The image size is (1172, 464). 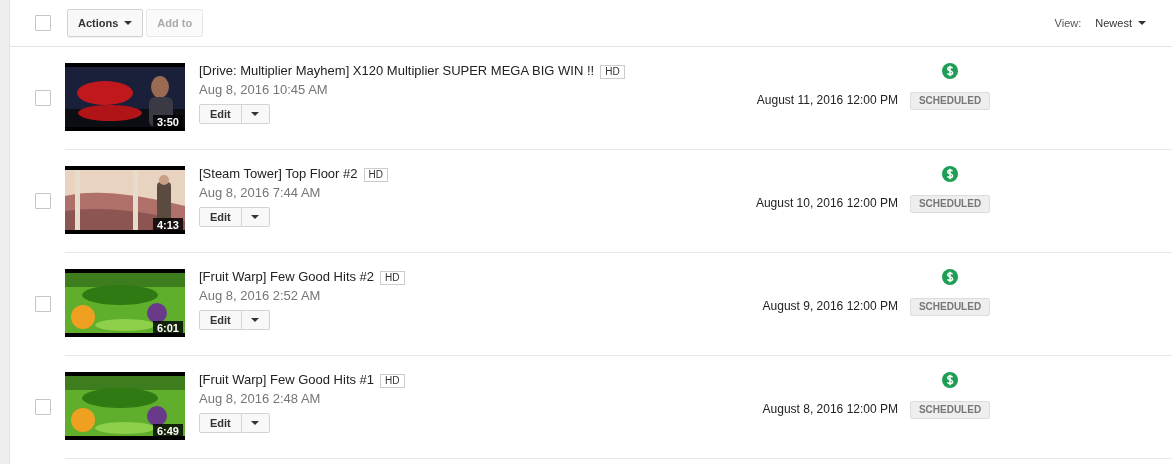 What do you see at coordinates (287, 276) in the screenshot?
I see `video-title: [Fruit Warp] Few Good Hits #2` at bounding box center [287, 276].